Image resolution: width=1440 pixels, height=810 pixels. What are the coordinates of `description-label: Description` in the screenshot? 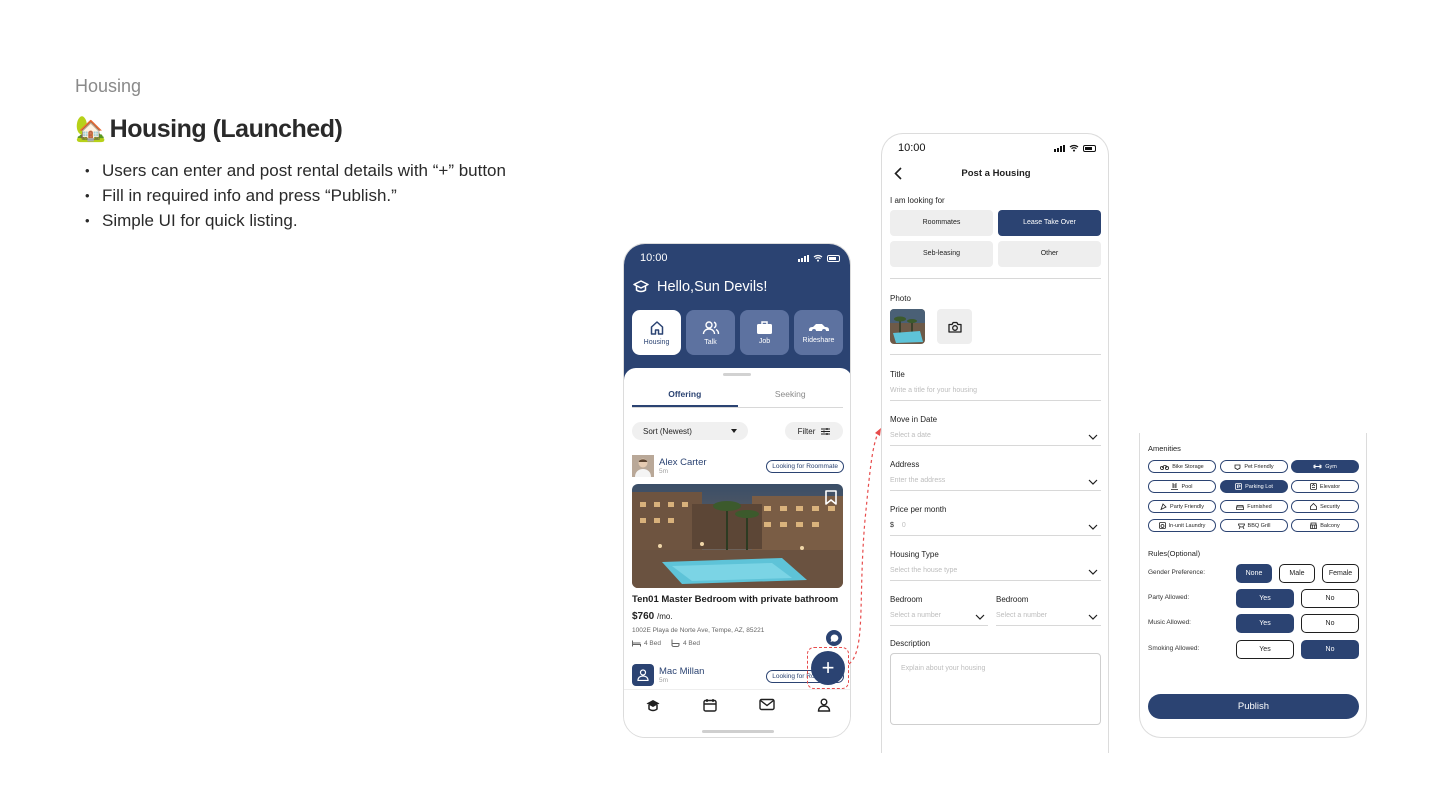 It's located at (910, 643).